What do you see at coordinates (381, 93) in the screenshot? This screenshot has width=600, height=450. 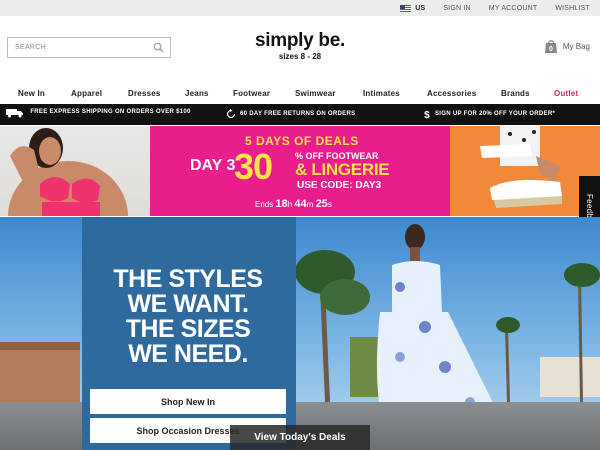 I see `nav-intimates: Intimates` at bounding box center [381, 93].